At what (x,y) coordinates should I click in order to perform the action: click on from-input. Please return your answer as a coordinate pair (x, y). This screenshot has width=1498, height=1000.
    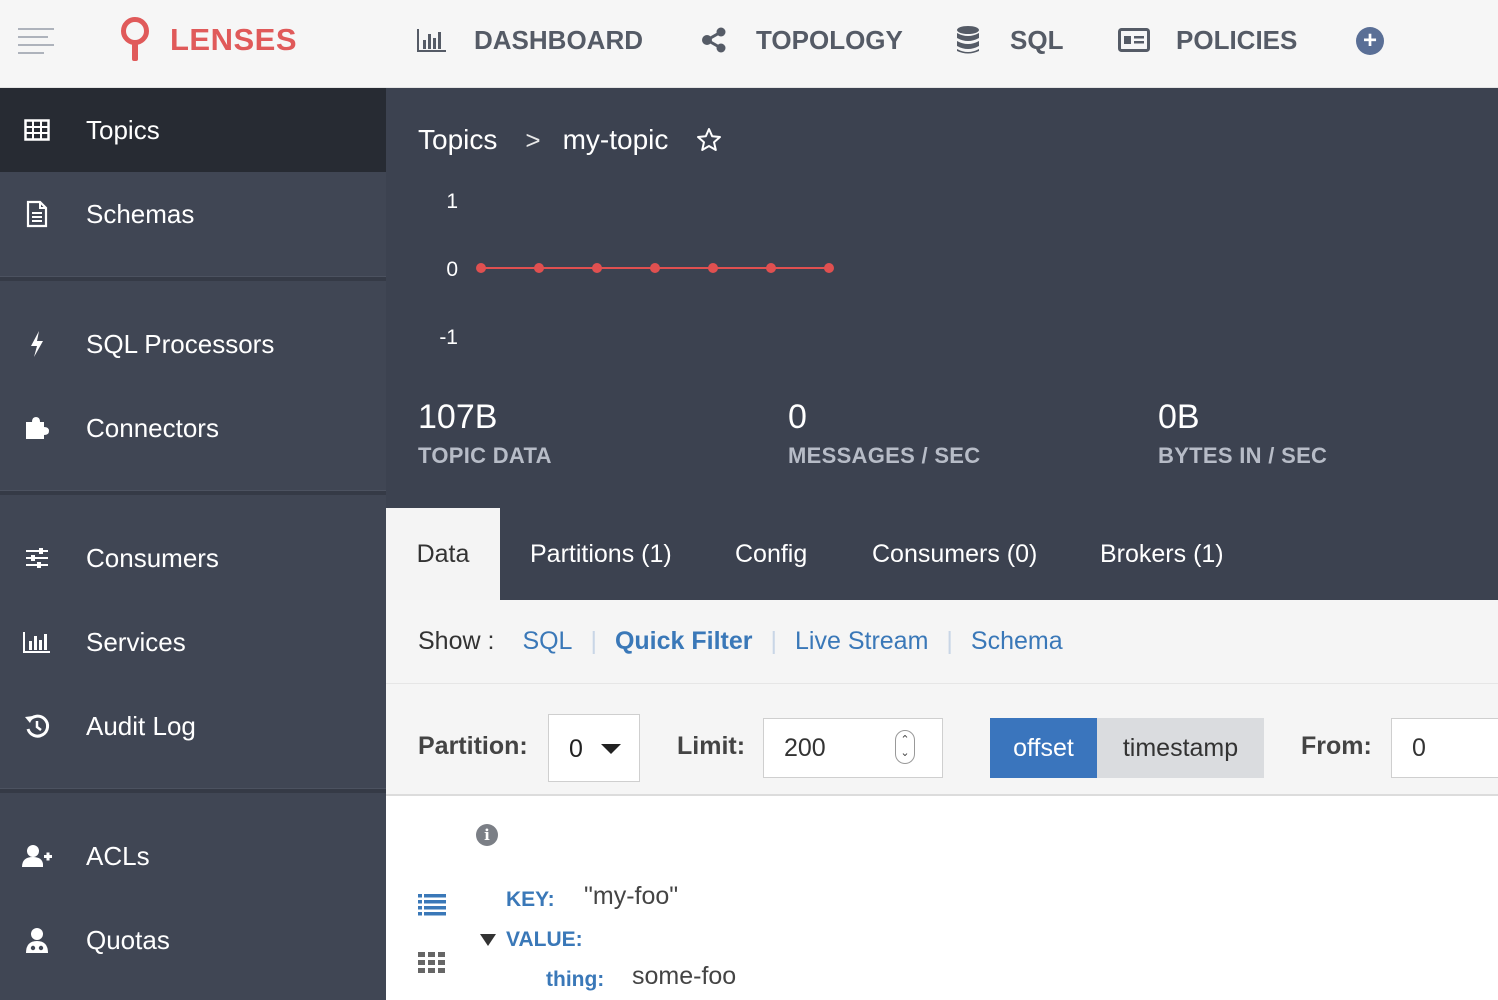
    Looking at the image, I should click on (1444, 748).